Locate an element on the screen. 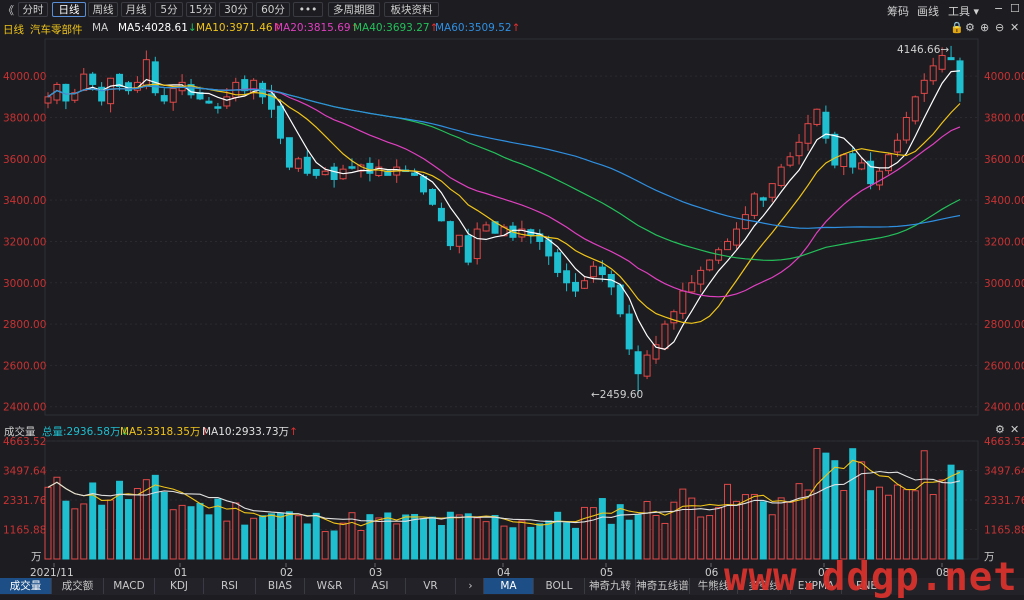 The image size is (1024, 600). vol-tick-left: 2331.76 is located at coordinates (25, 501).